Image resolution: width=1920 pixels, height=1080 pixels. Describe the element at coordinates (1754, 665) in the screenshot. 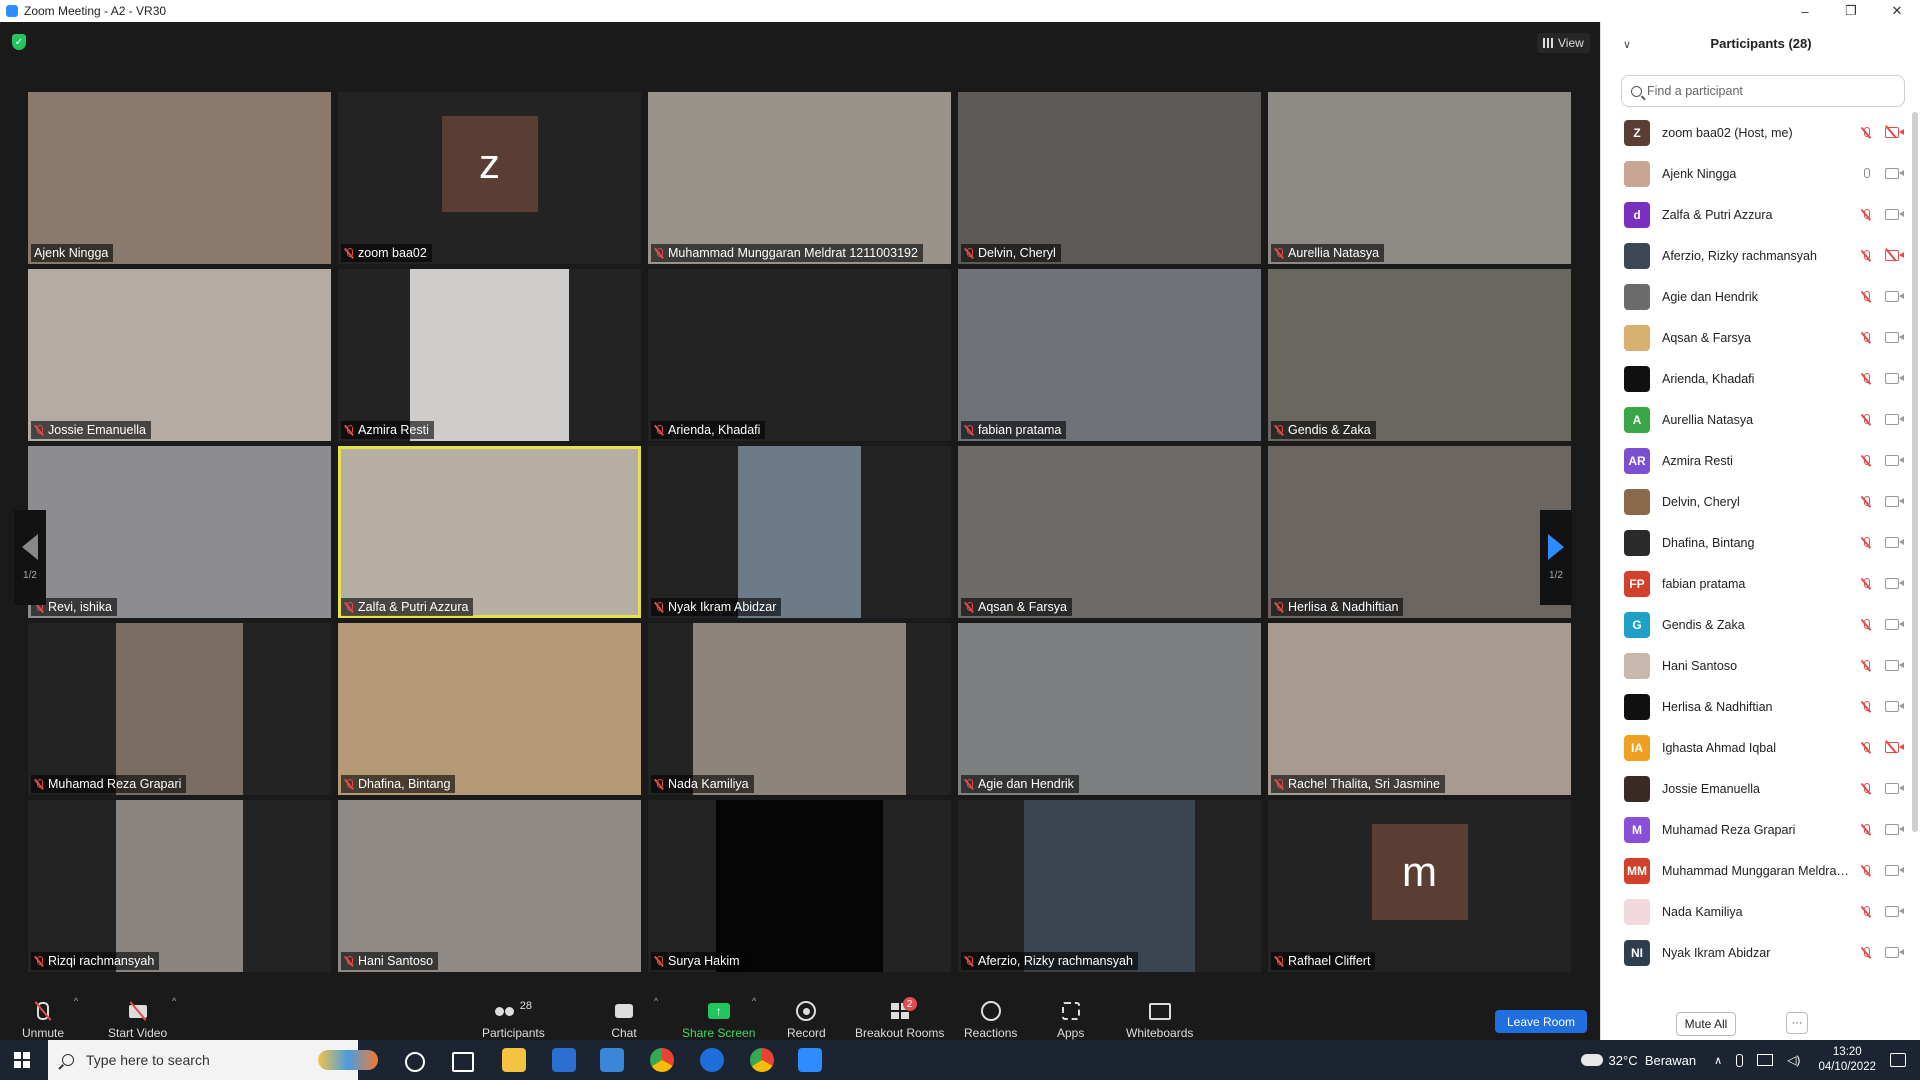

I see `participant-row: Hani Santoso` at that location.